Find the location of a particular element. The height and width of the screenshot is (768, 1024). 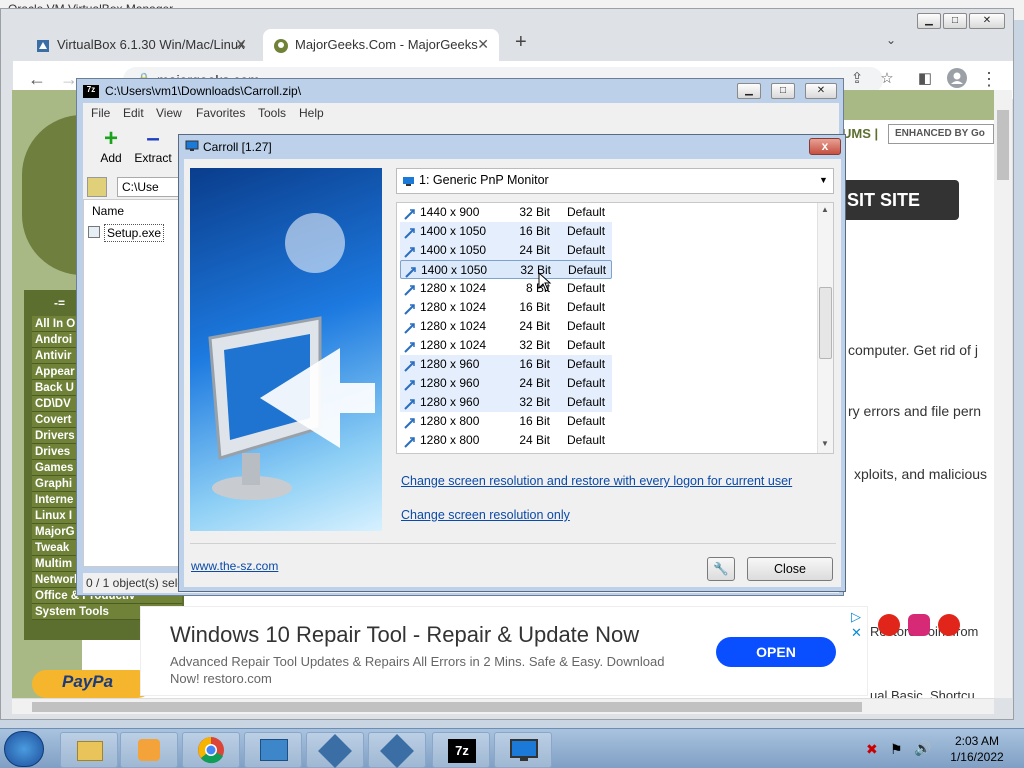

social-icons is located at coordinates (933, 625).